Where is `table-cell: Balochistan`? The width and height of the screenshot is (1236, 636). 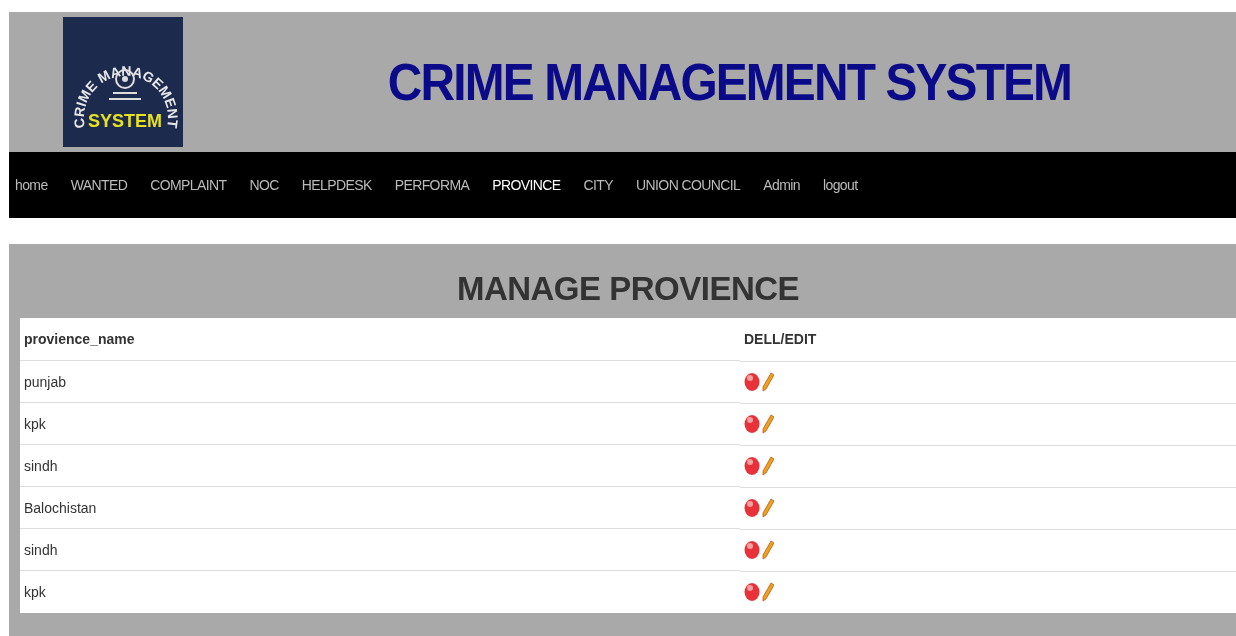 table-cell: Balochistan is located at coordinates (380, 507).